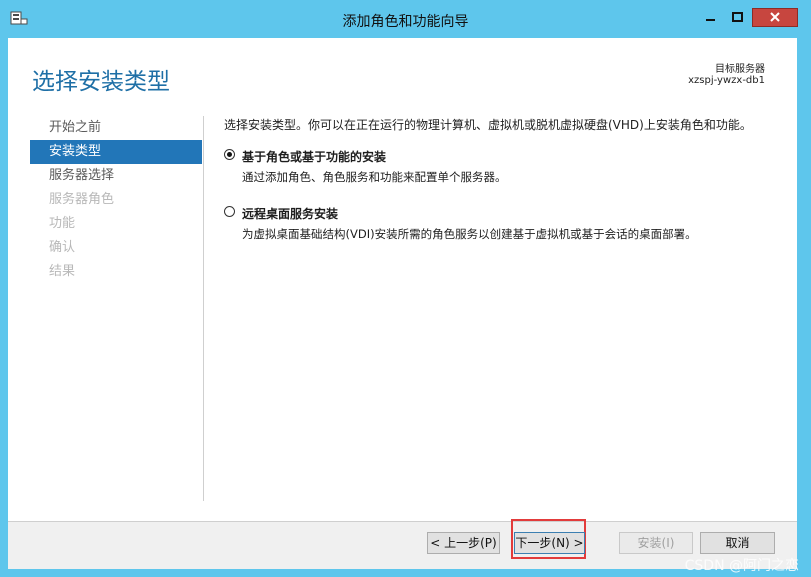 Image resolution: width=811 pixels, height=577 pixels. I want to click on target-server-label: 目标服务器, so click(740, 69).